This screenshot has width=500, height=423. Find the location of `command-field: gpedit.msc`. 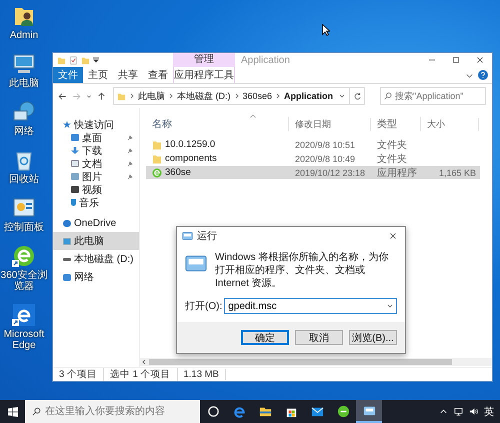

command-field: gpedit.msc is located at coordinates (310, 306).